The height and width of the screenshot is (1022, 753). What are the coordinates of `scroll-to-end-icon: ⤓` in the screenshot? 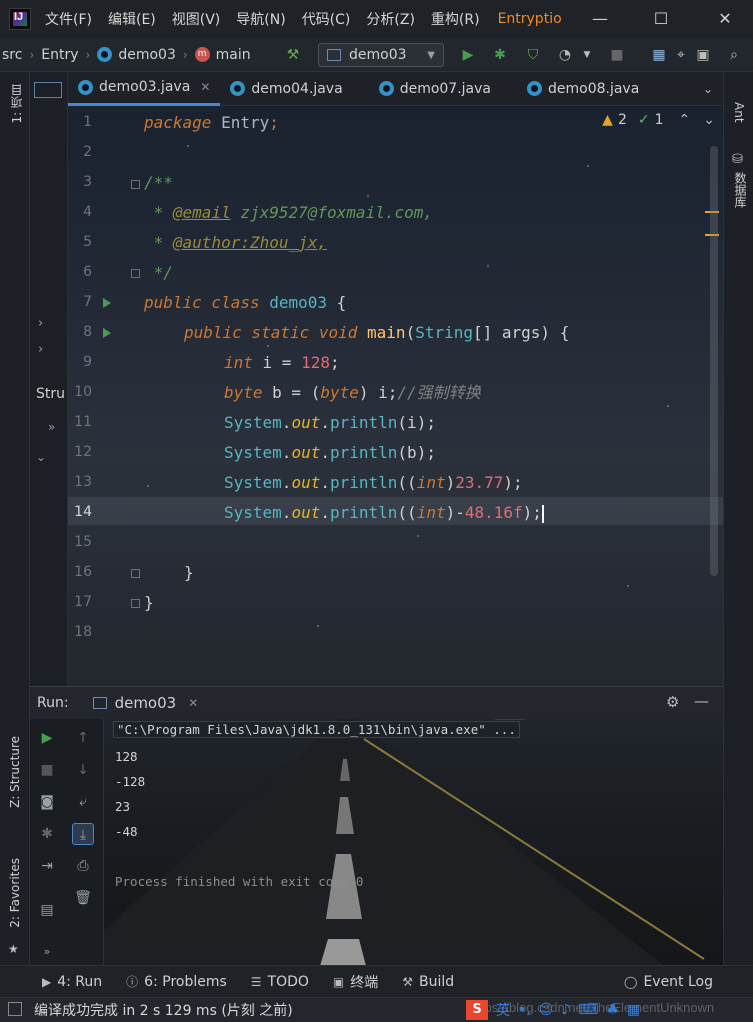 It's located at (83, 834).